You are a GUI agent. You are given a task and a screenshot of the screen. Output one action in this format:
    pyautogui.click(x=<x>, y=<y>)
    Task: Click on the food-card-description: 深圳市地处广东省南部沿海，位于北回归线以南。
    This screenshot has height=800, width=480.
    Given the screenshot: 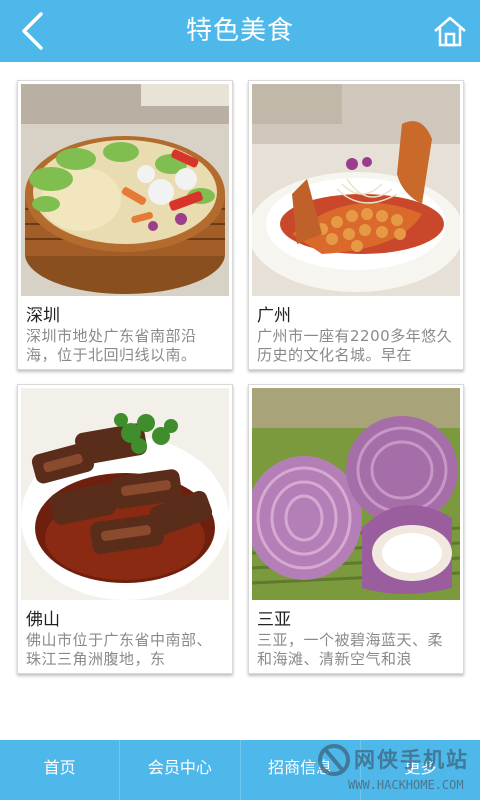 What is the action you would take?
    pyautogui.click(x=111, y=345)
    